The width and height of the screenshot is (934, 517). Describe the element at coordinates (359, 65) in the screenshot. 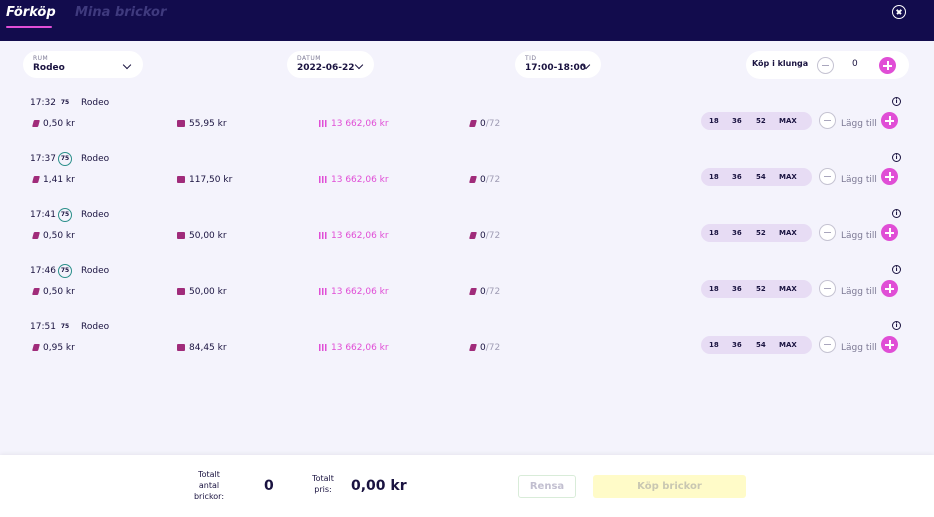

I see `chevron-down-icon` at that location.